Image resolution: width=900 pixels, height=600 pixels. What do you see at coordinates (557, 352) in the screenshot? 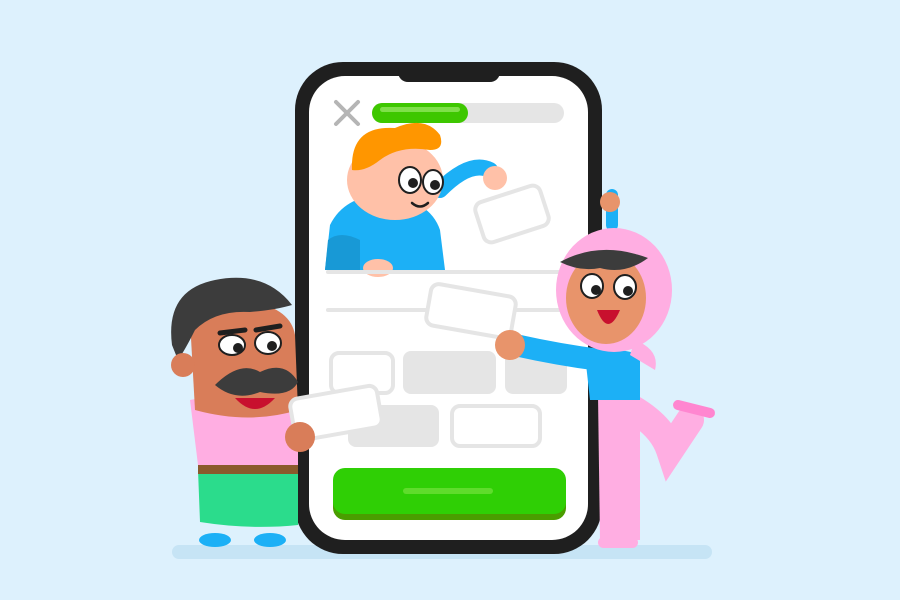
I see `girl-arm` at bounding box center [557, 352].